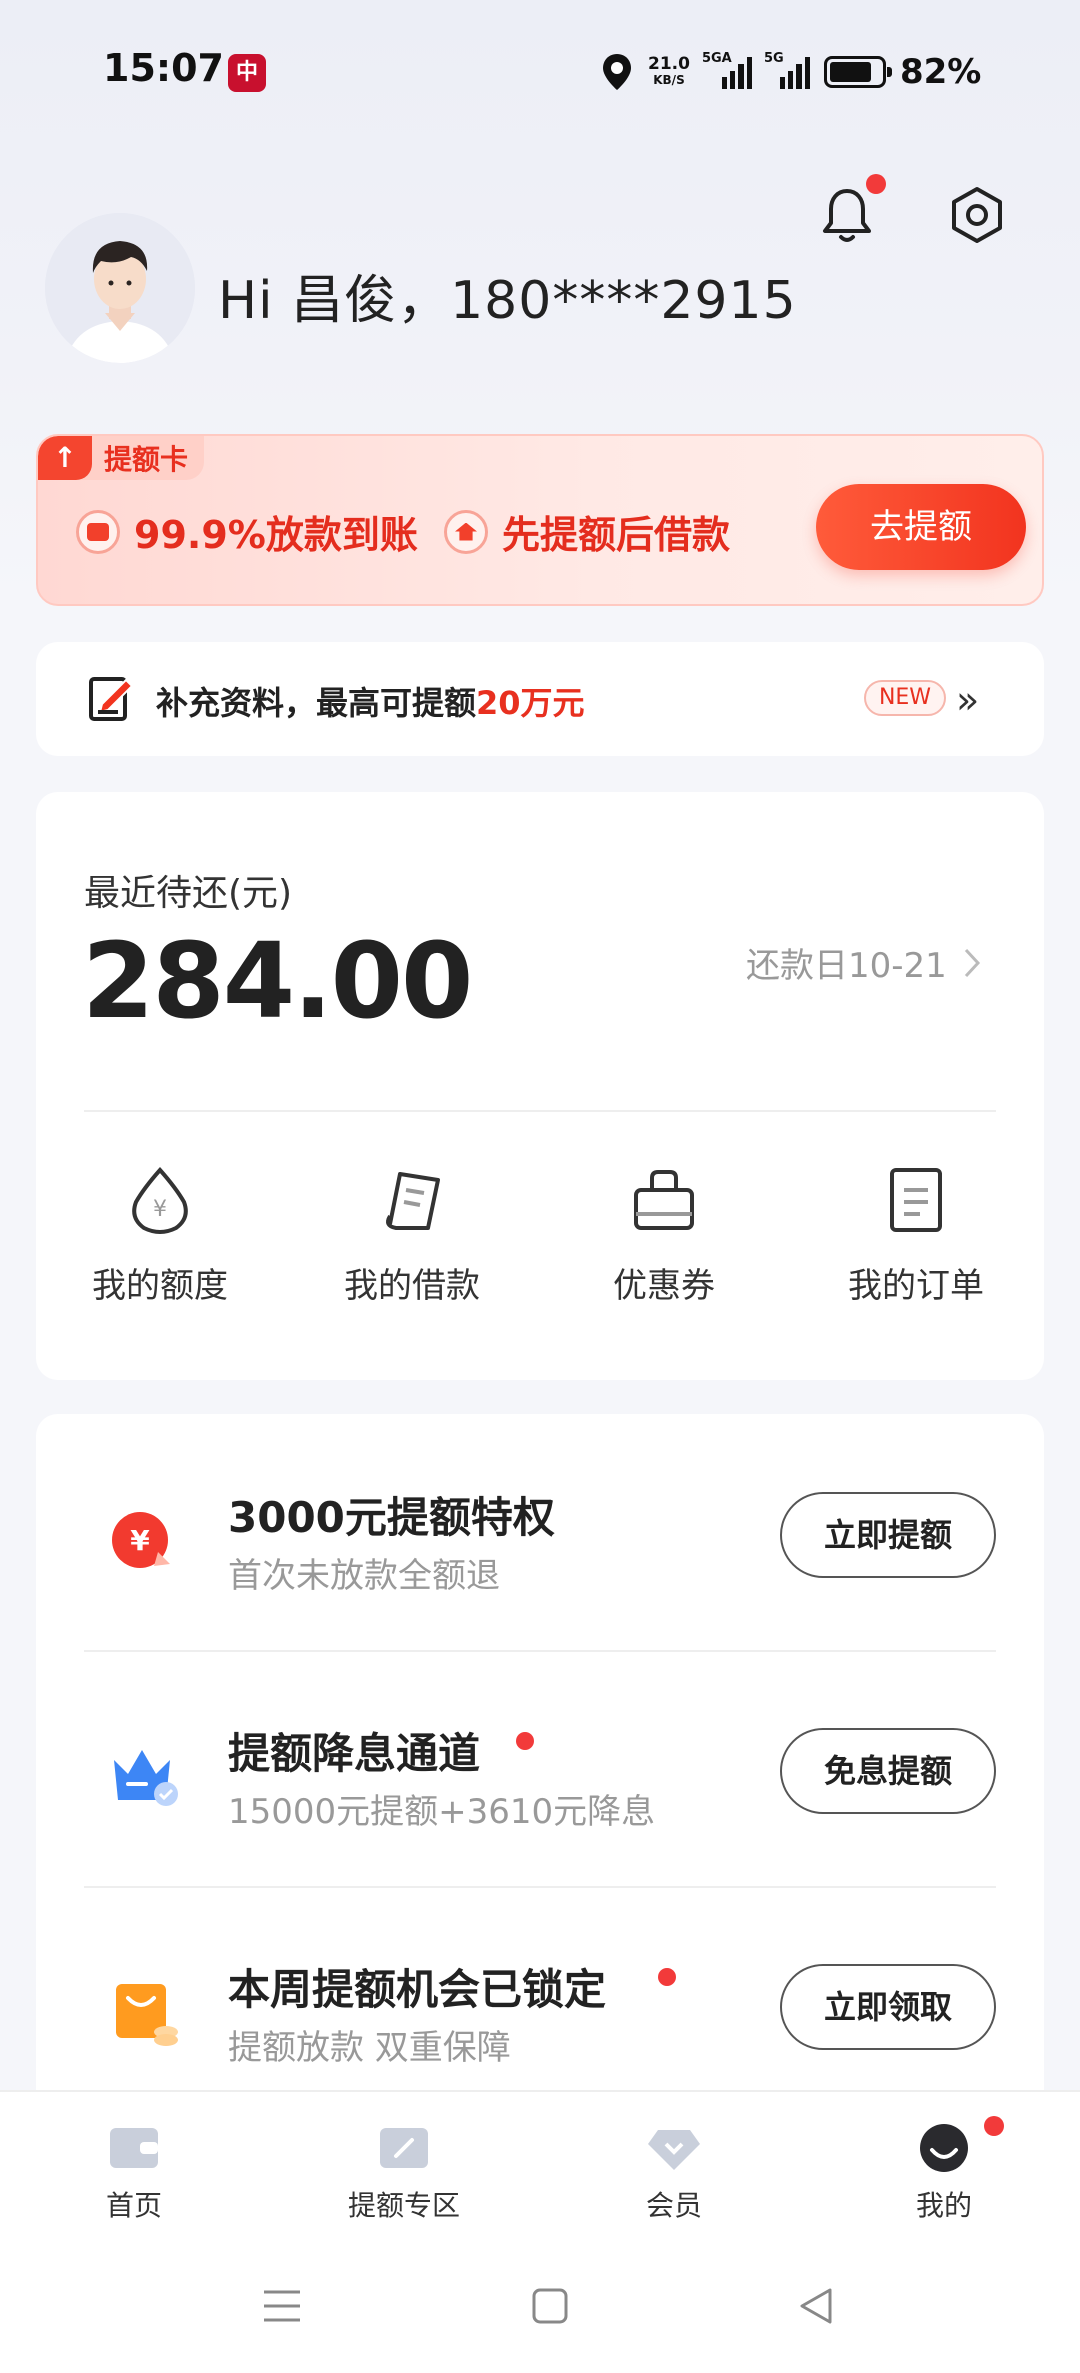 The height and width of the screenshot is (2373, 1080). What do you see at coordinates (944, 2173) in the screenshot?
I see `nav-tab-mine: 我的` at bounding box center [944, 2173].